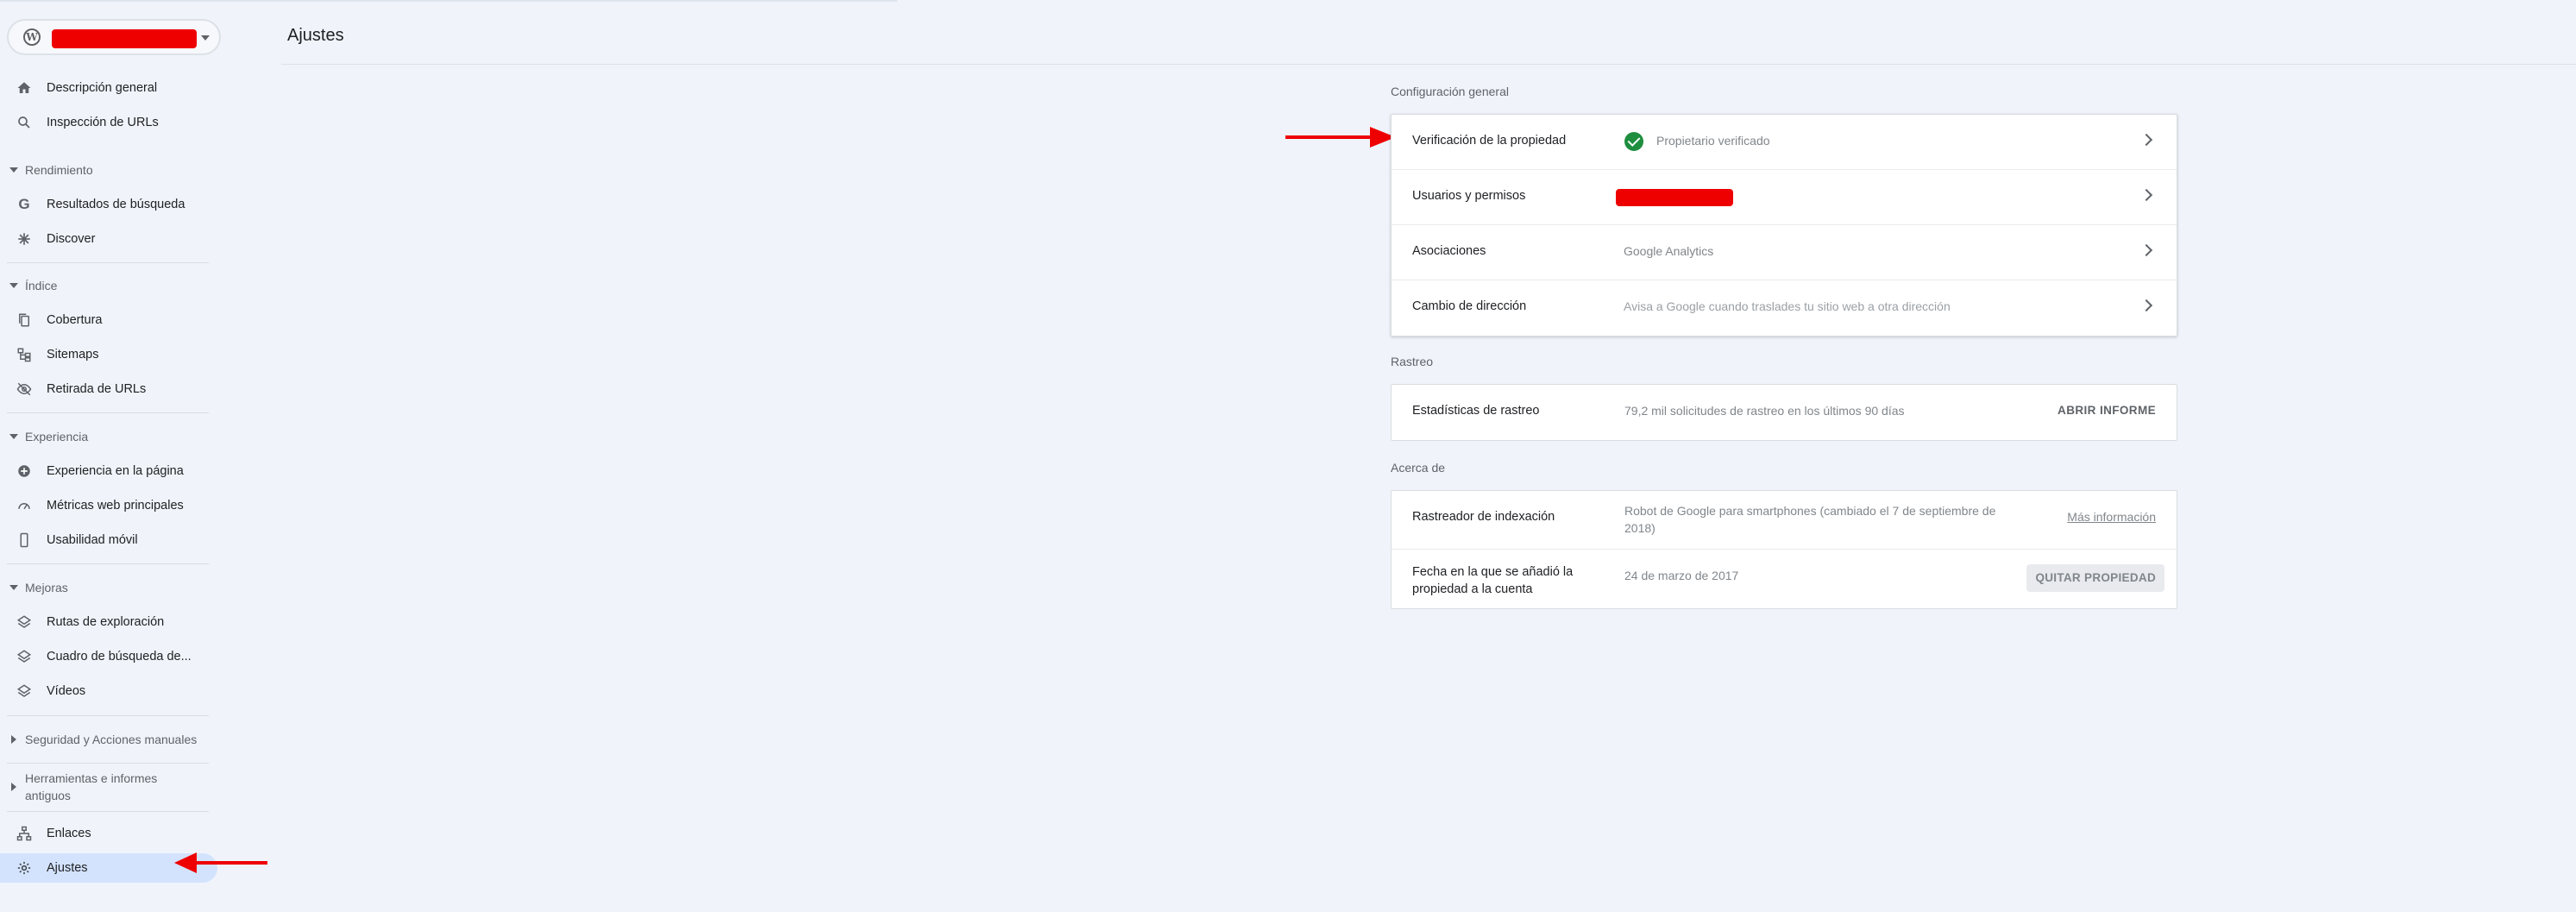  Describe the element at coordinates (315, 36) in the screenshot. I see `page-title: Ajustes` at that location.